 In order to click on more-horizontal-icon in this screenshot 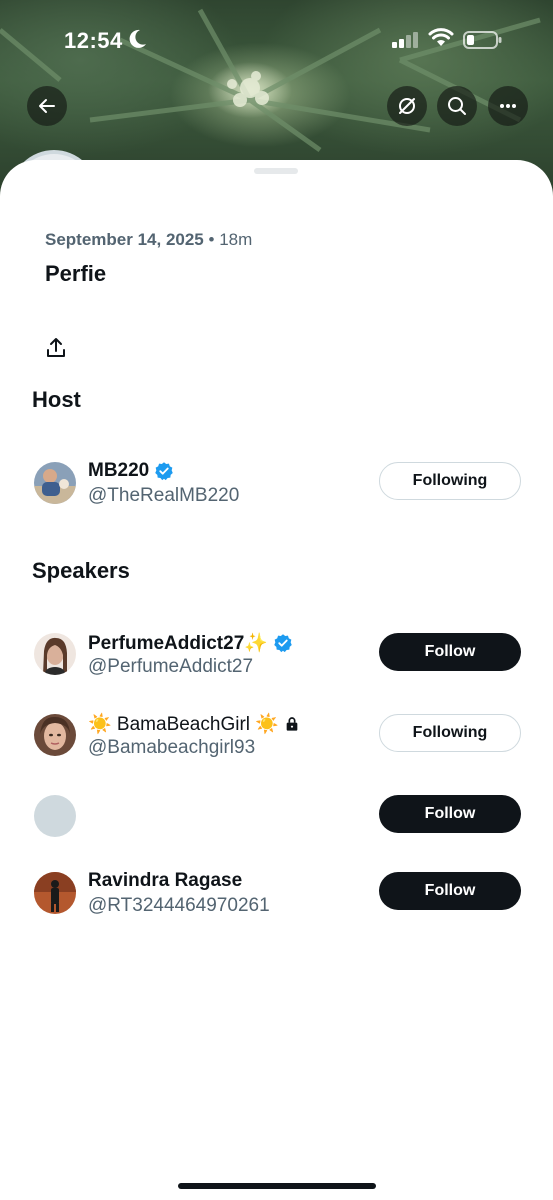, I will do `click(508, 106)`.